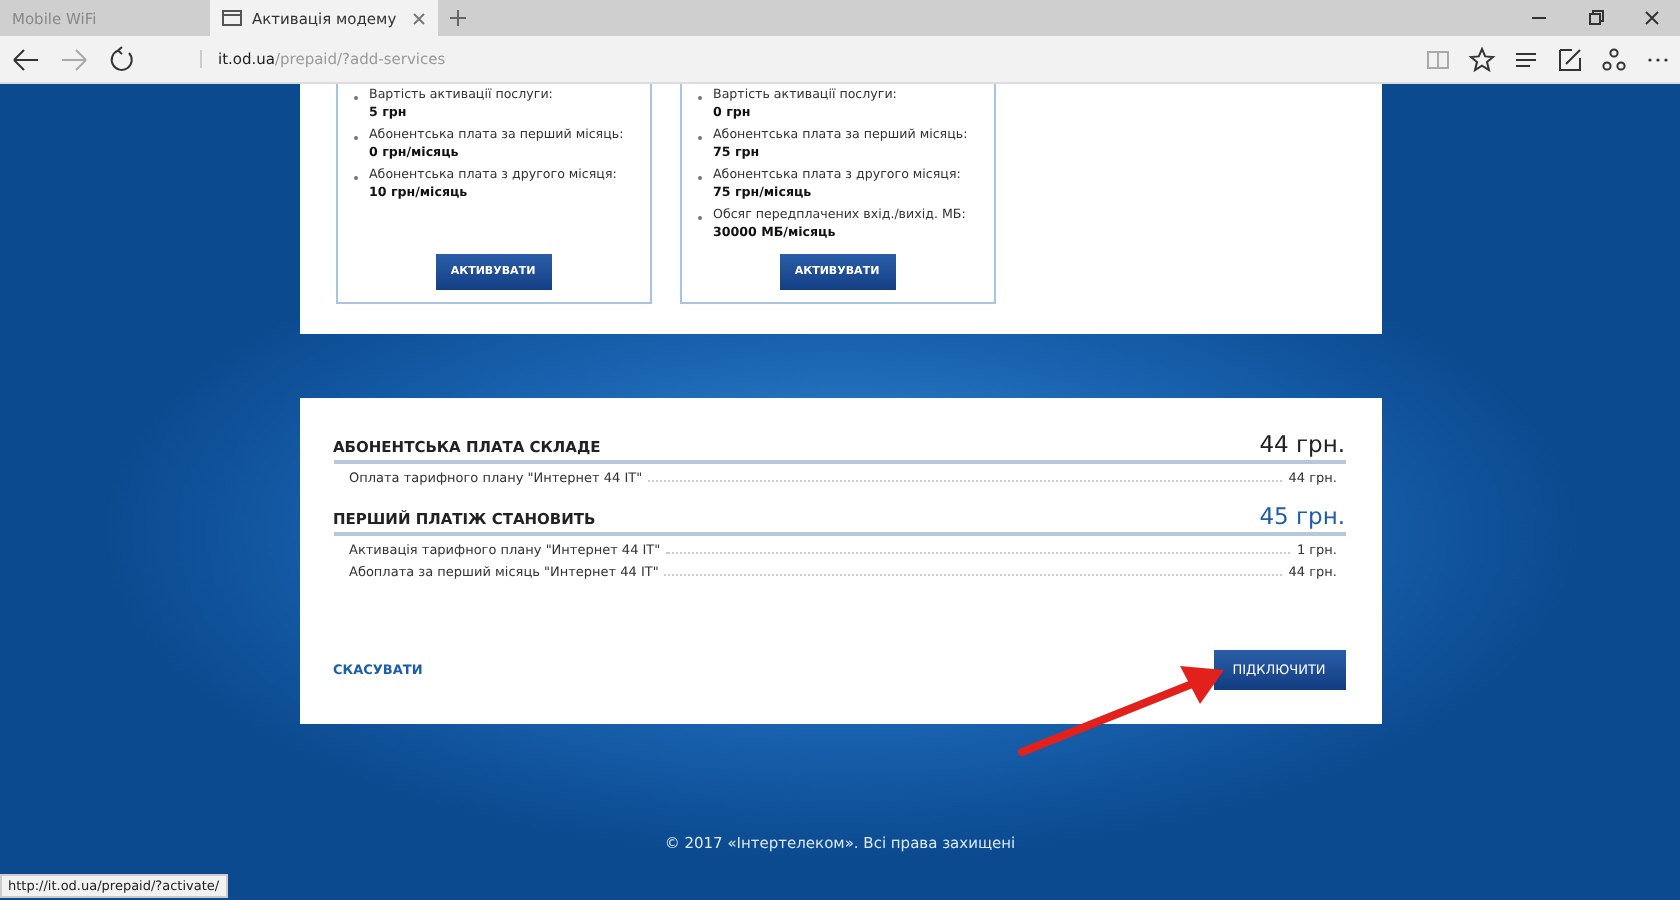 This screenshot has width=1680, height=900. I want to click on section-total: 44 грн., so click(1302, 444).